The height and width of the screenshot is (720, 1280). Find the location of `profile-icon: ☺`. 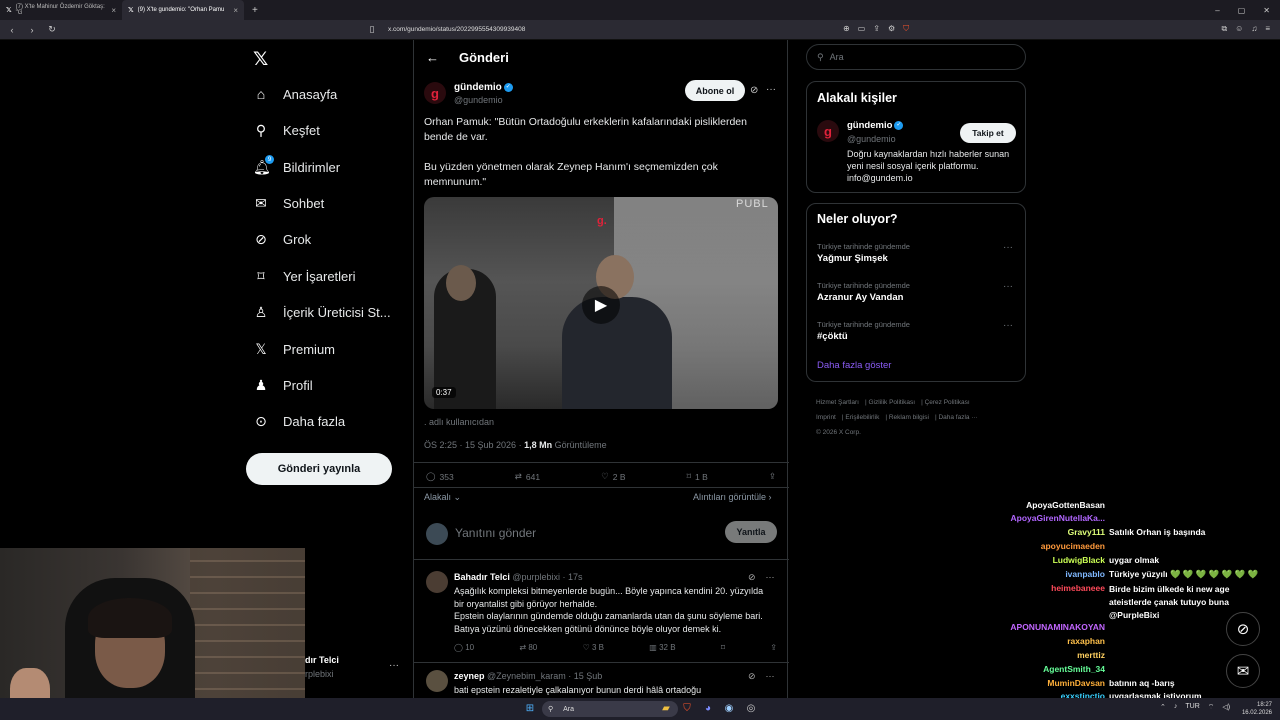

profile-icon: ☺ is located at coordinates (1239, 29).